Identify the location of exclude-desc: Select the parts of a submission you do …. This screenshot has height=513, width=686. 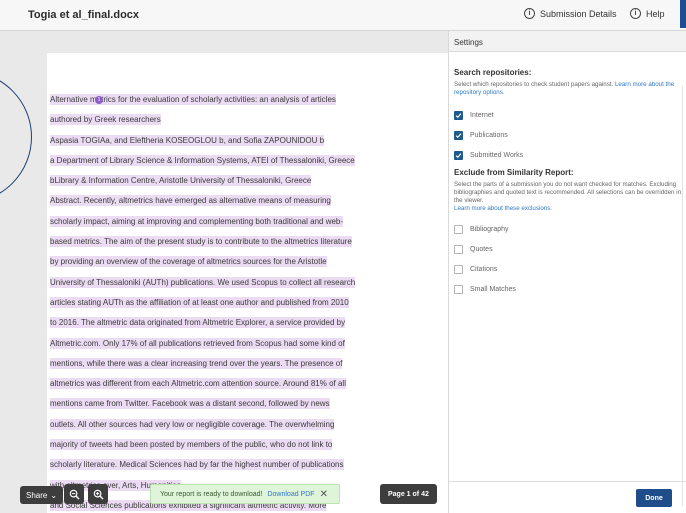
(568, 192).